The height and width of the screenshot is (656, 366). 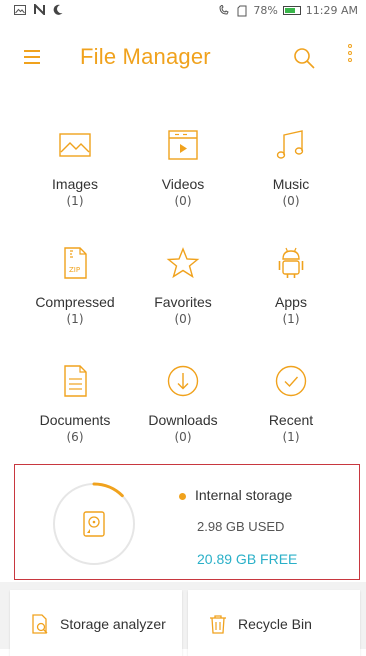 What do you see at coordinates (224, 10) in the screenshot?
I see `call-icon` at bounding box center [224, 10].